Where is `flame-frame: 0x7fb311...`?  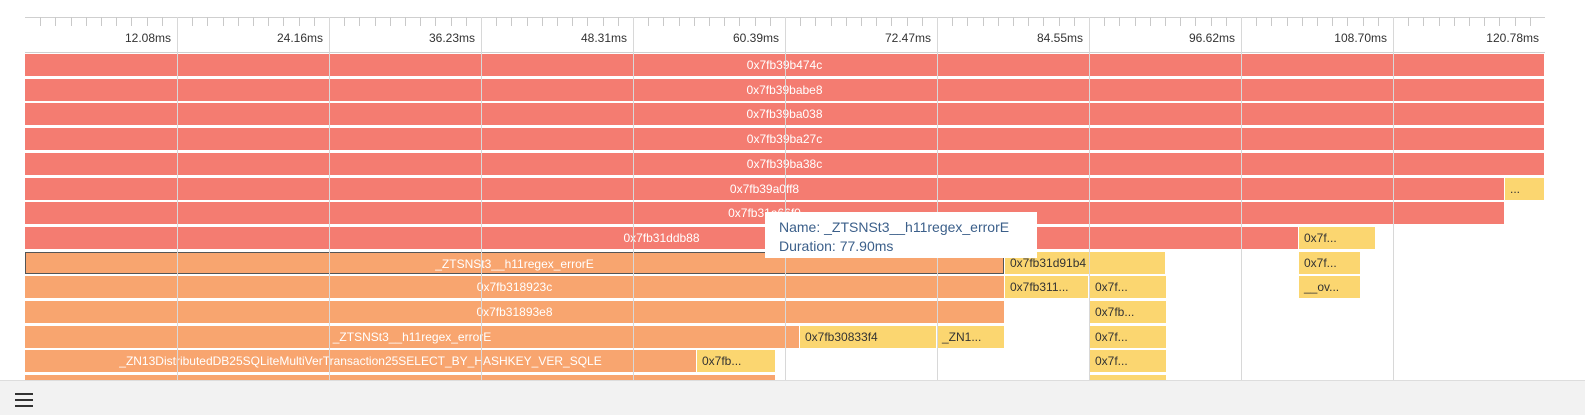 flame-frame: 0x7fb311... is located at coordinates (1046, 287).